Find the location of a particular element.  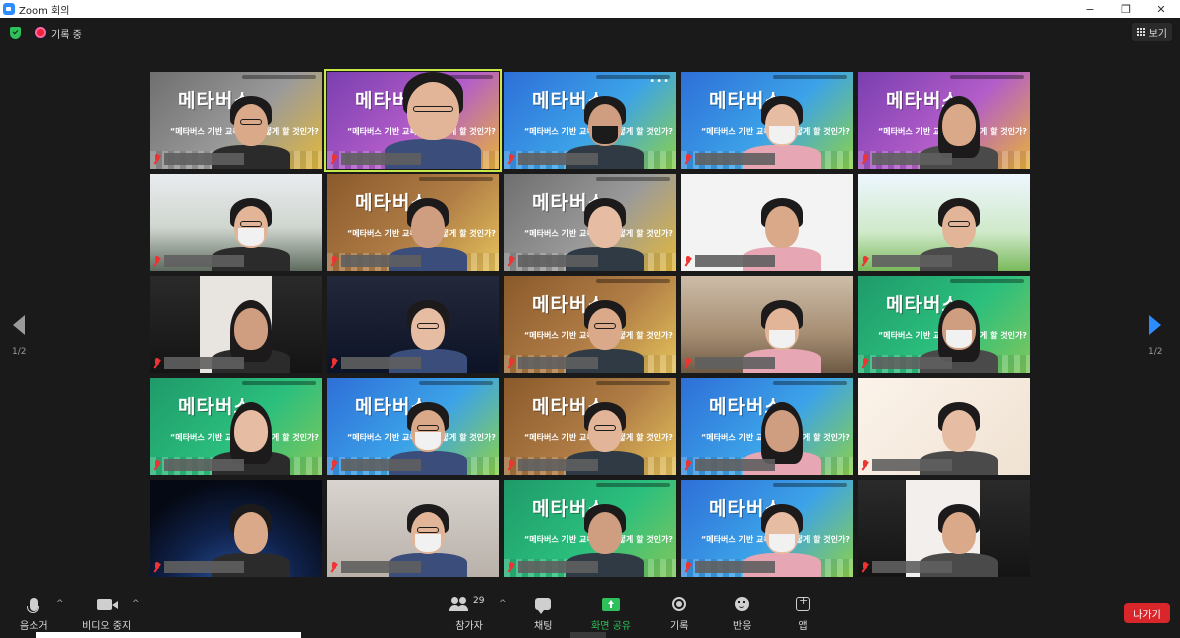

next-page-control: 1/2 is located at coordinates (1155, 336).